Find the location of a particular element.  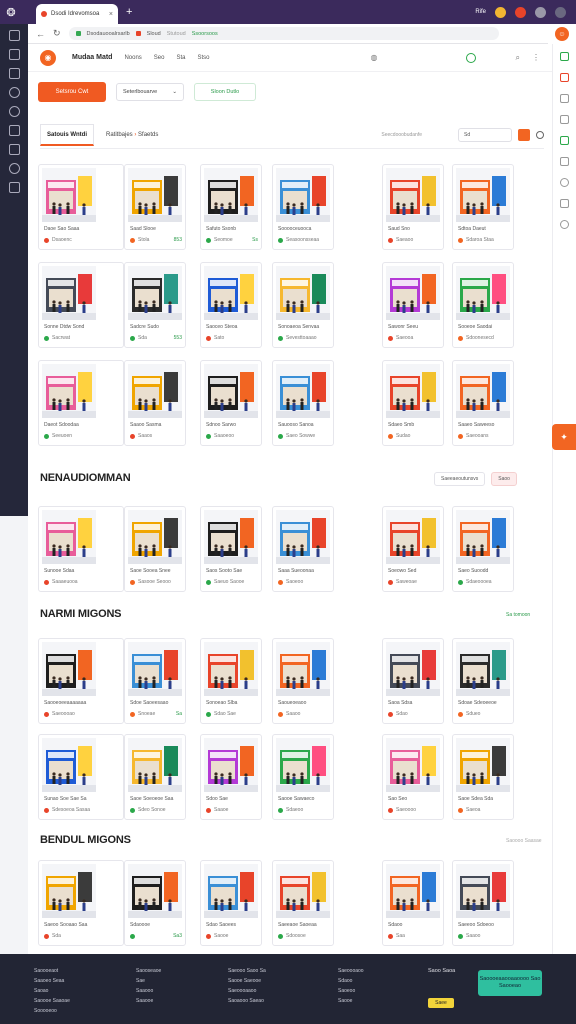

site-brand: Mudaa Matd is located at coordinates (92, 57).